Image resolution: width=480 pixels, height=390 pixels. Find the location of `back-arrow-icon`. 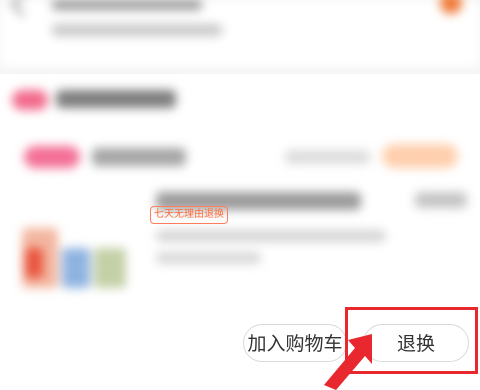

back-arrow-icon is located at coordinates (22, 8).